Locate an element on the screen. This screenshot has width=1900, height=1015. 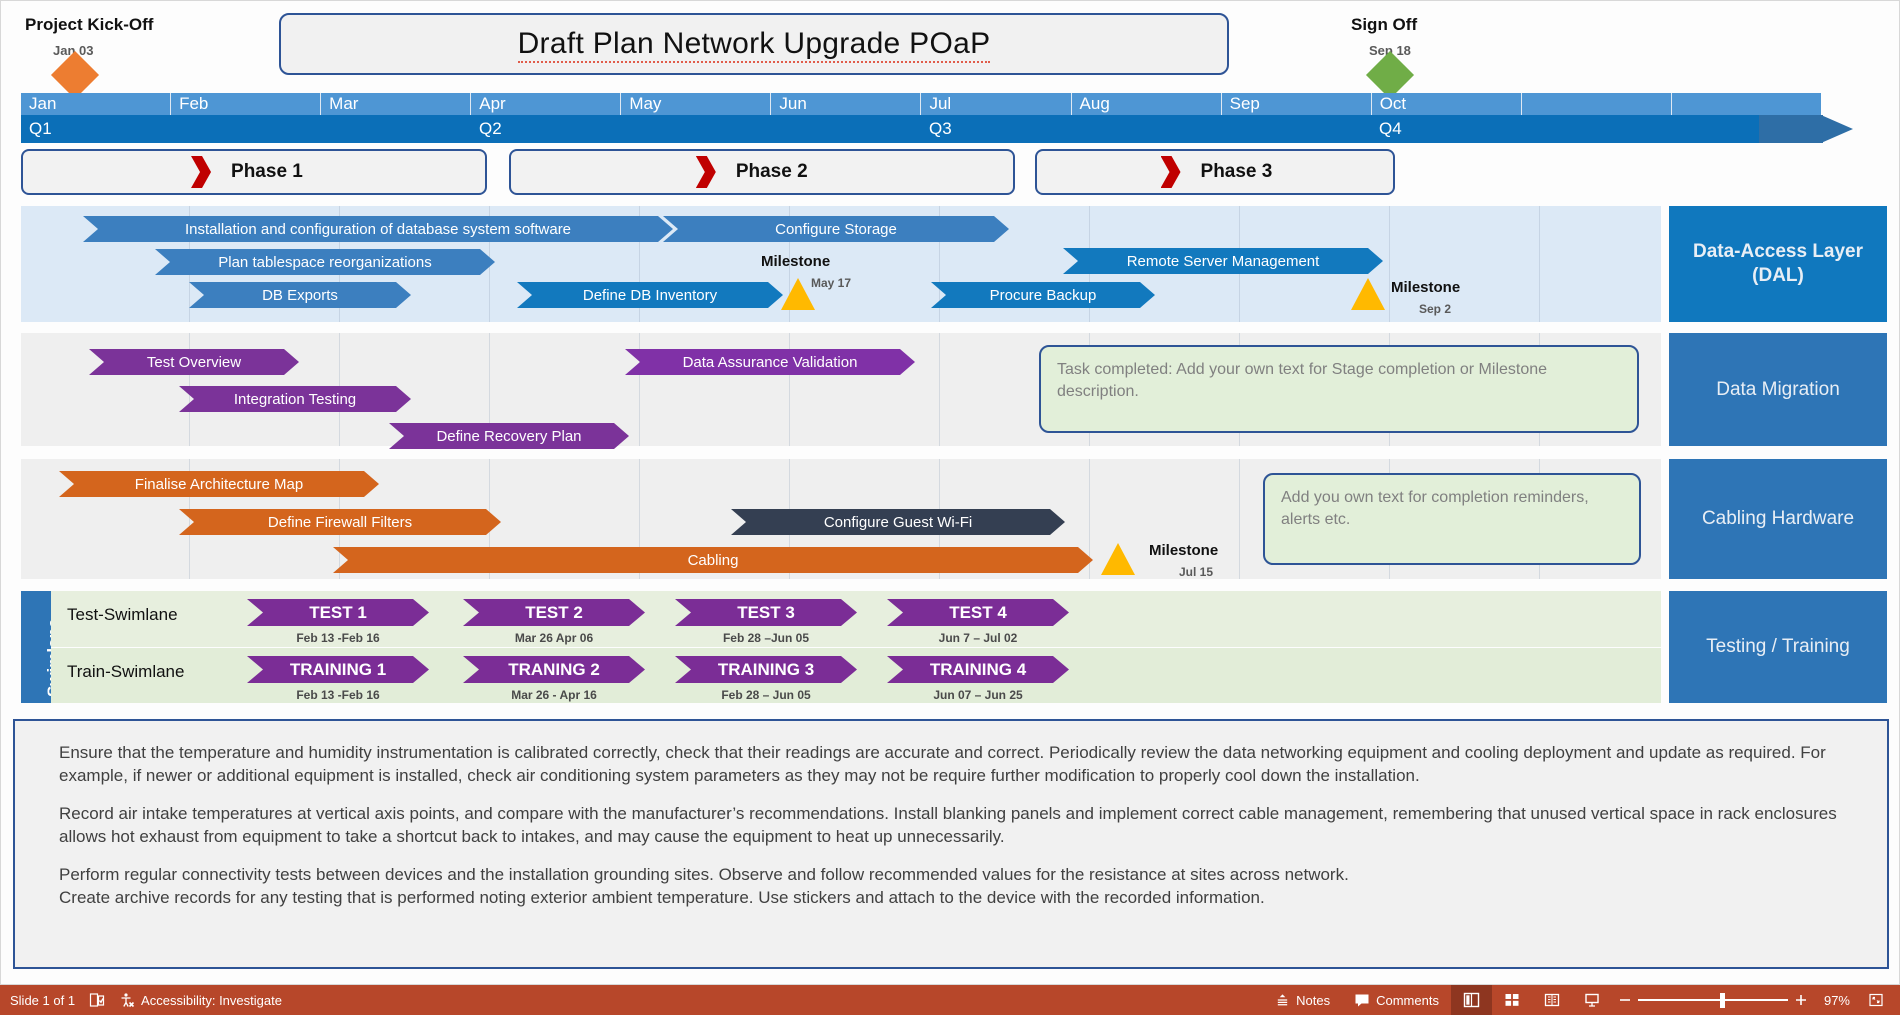
month-cell: May is located at coordinates (696, 104).